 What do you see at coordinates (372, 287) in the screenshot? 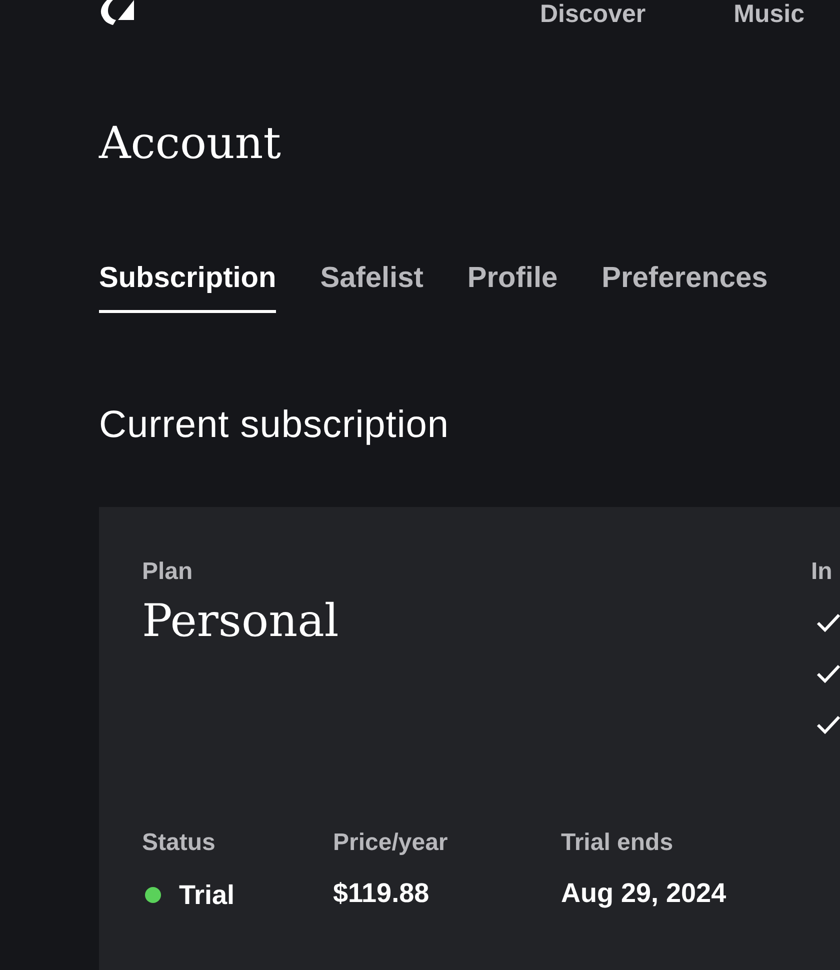
I see `tab: Safelist` at bounding box center [372, 287].